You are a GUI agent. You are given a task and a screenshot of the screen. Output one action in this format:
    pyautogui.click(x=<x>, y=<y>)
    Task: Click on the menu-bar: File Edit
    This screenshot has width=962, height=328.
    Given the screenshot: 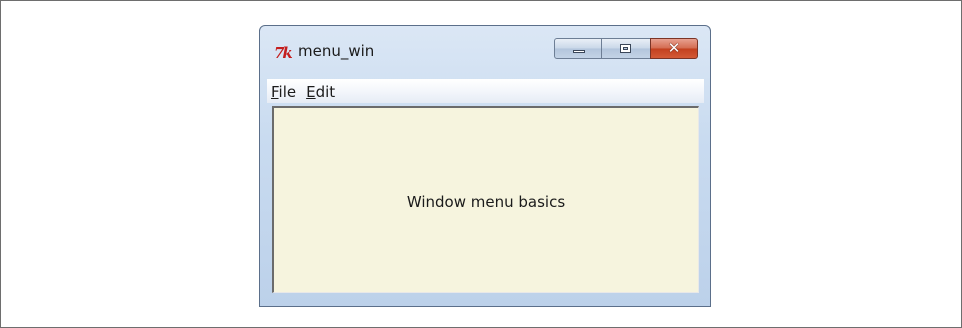 What is the action you would take?
    pyautogui.click(x=485, y=91)
    